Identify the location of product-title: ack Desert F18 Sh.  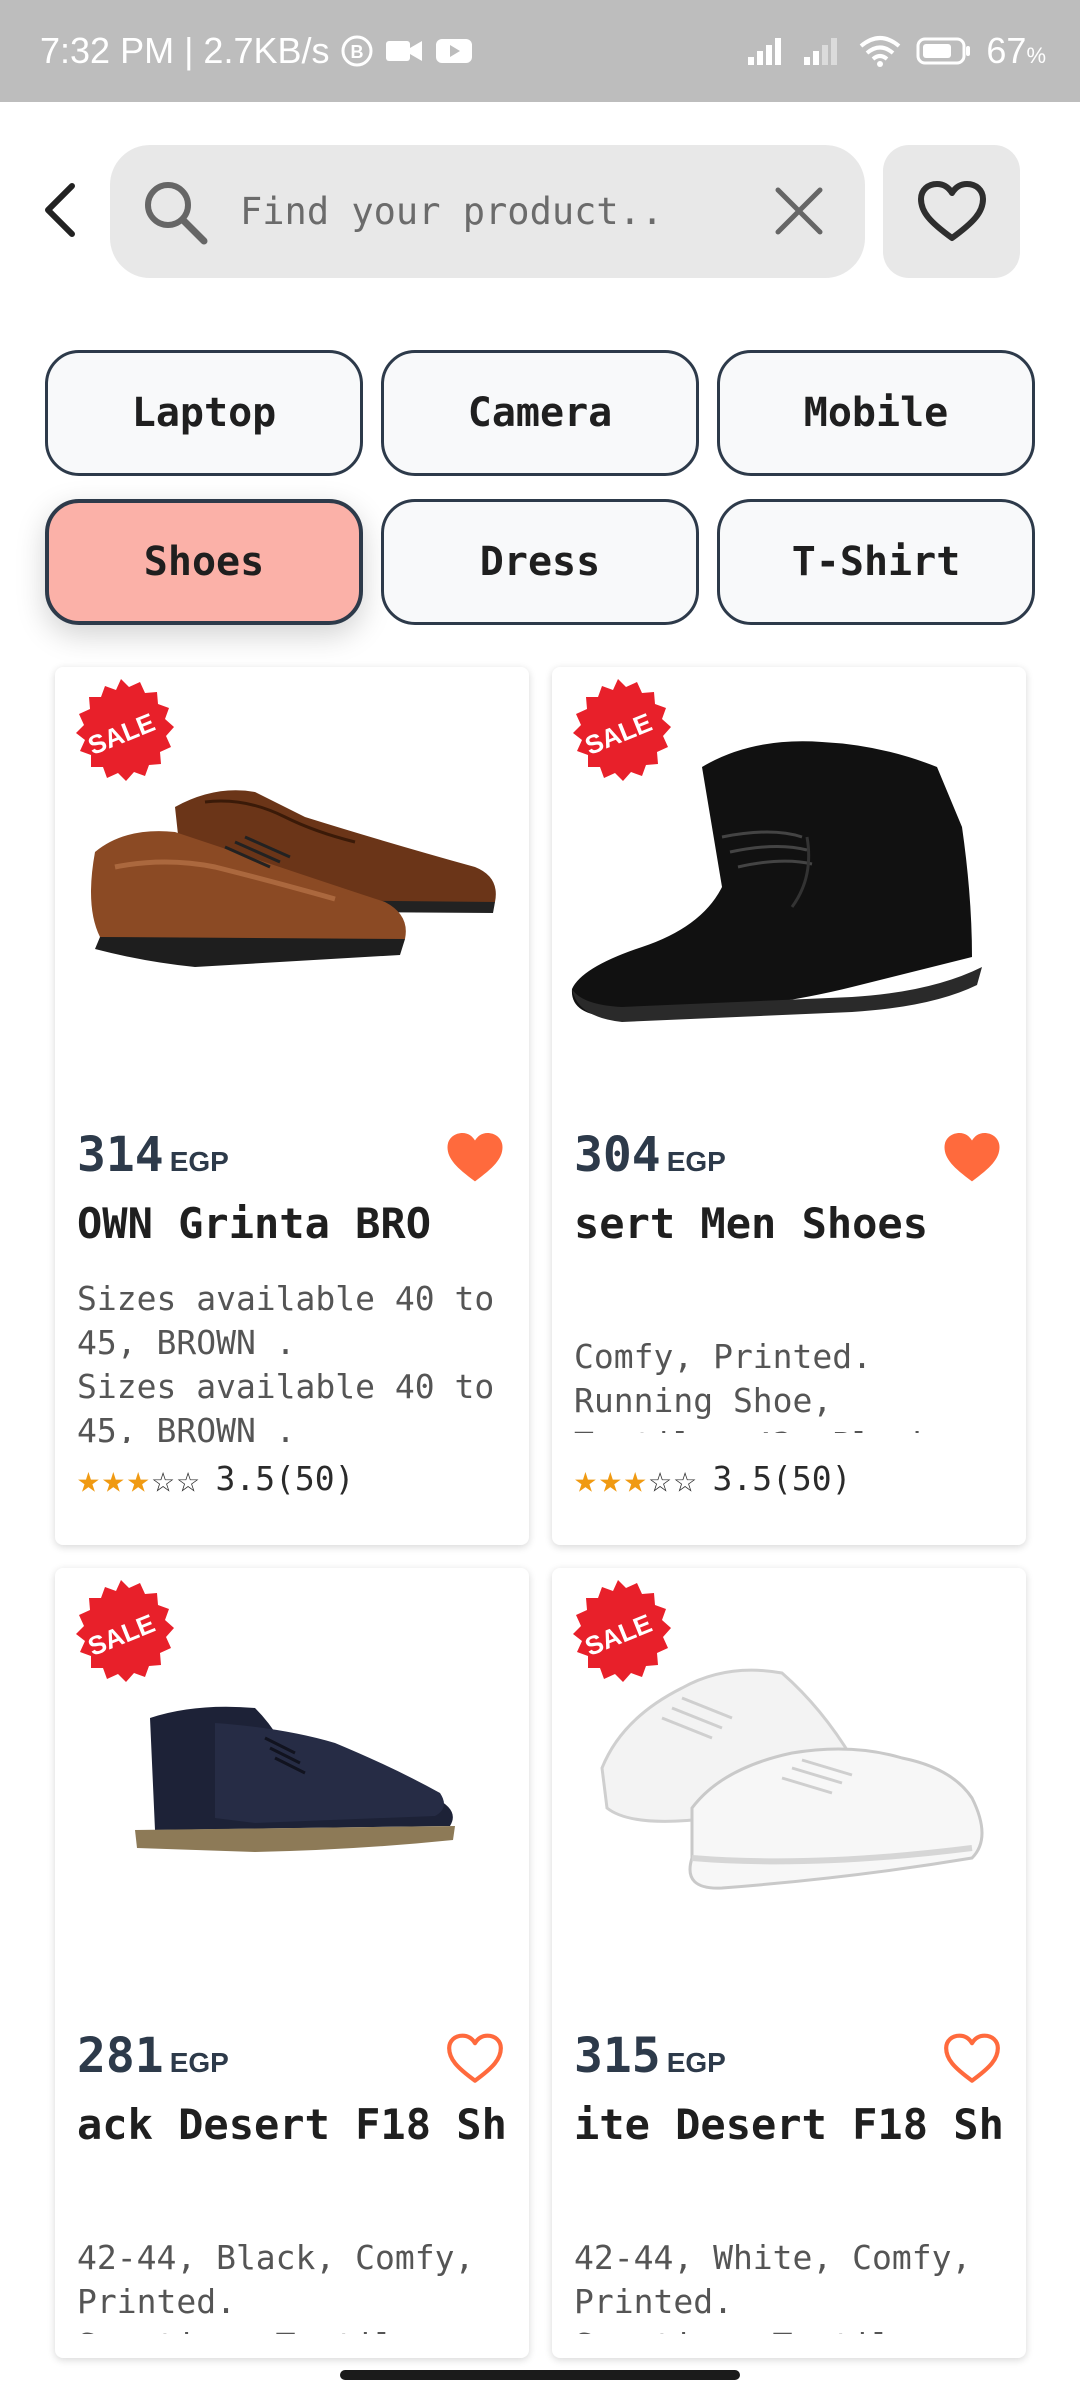
(292, 2124).